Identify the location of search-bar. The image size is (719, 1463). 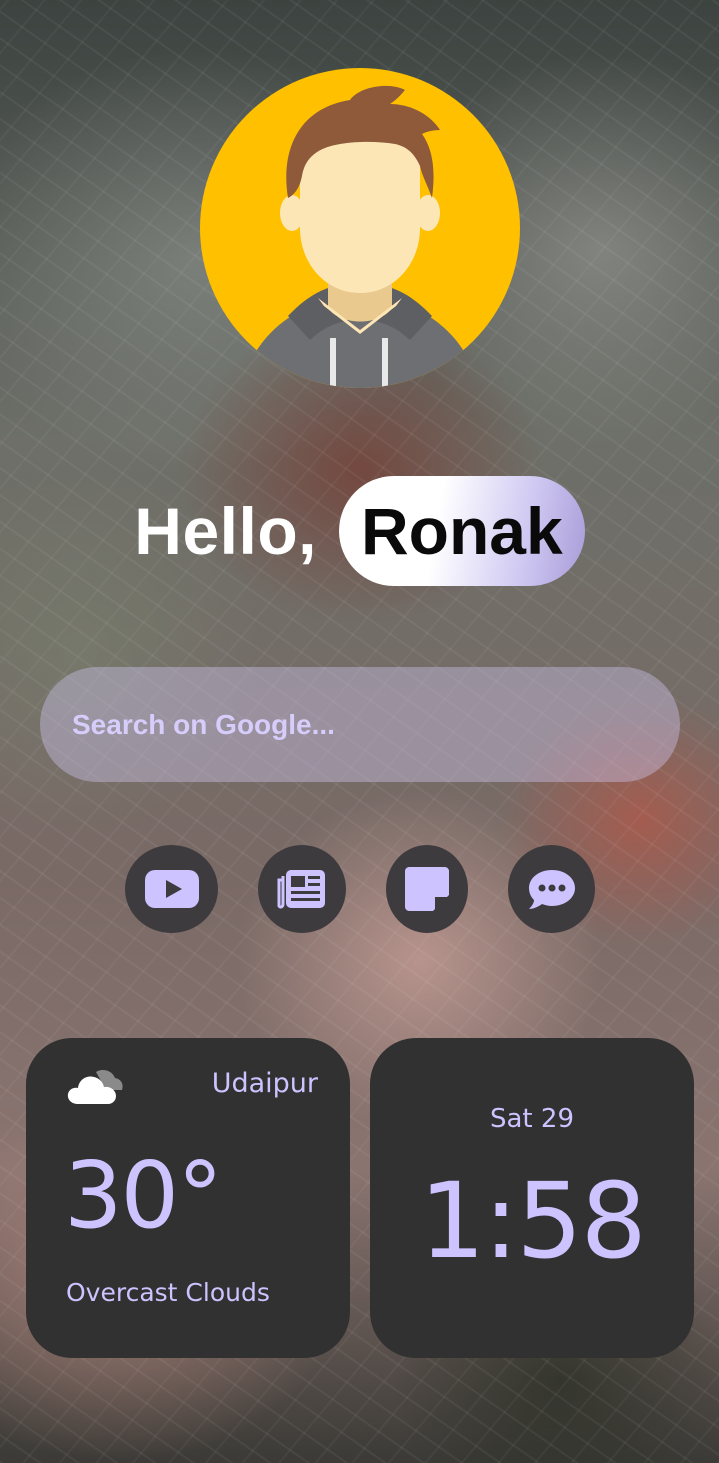
(360, 724).